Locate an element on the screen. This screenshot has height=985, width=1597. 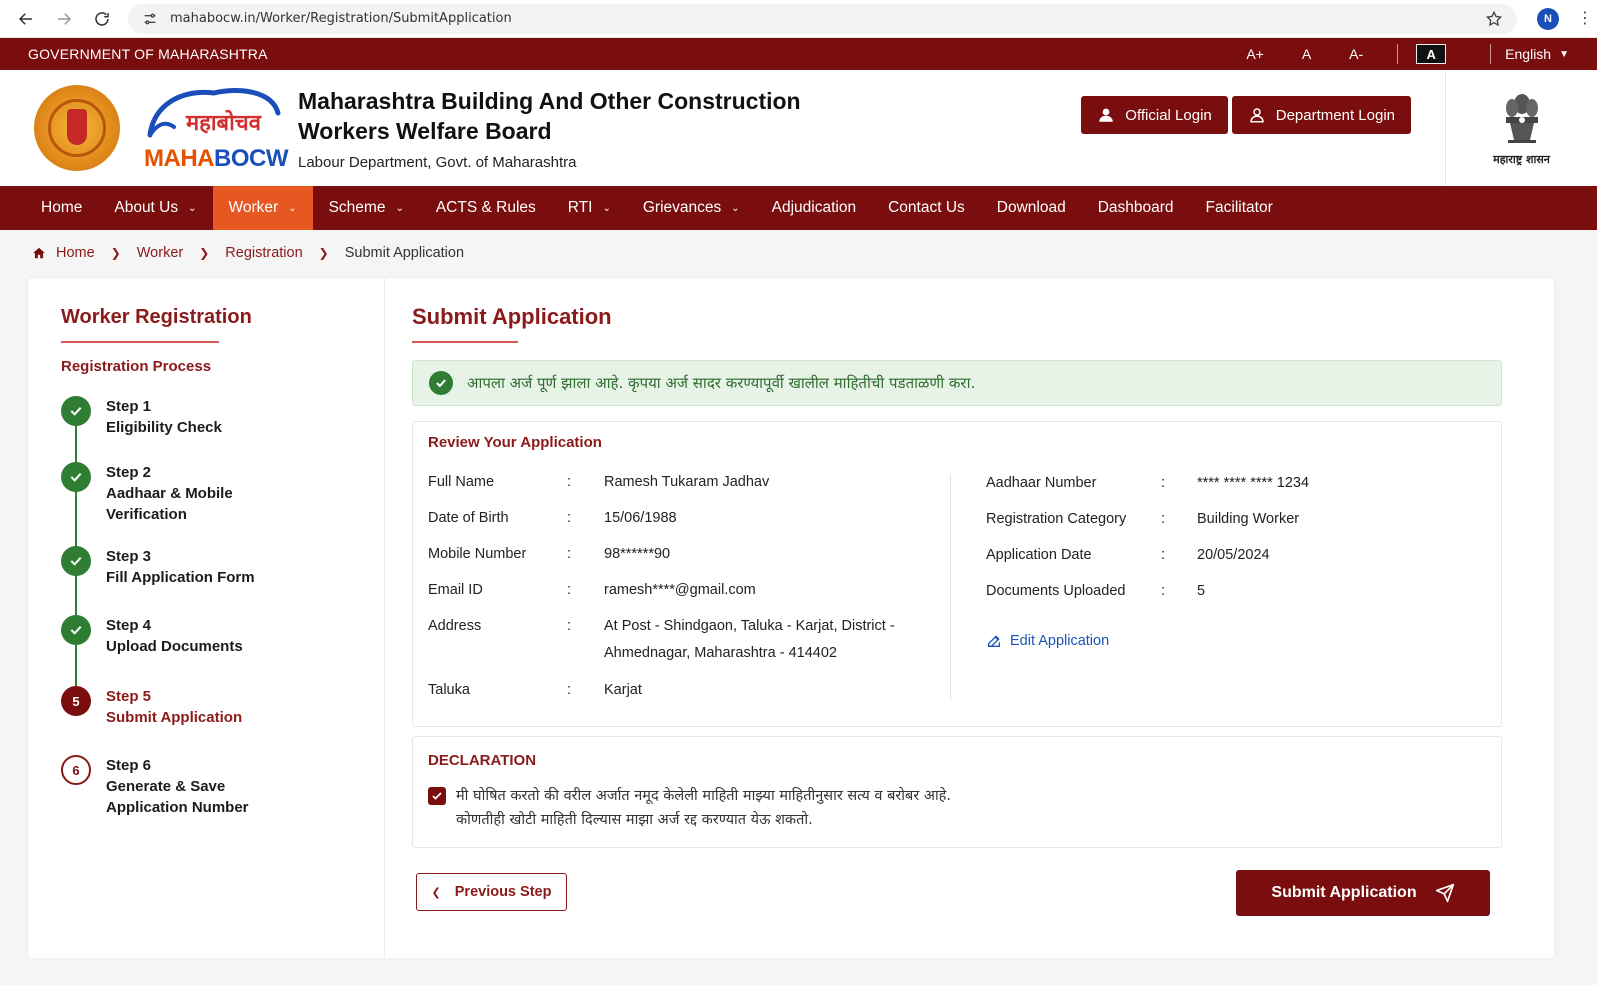
maharashtra-seal-logo is located at coordinates (77, 128).